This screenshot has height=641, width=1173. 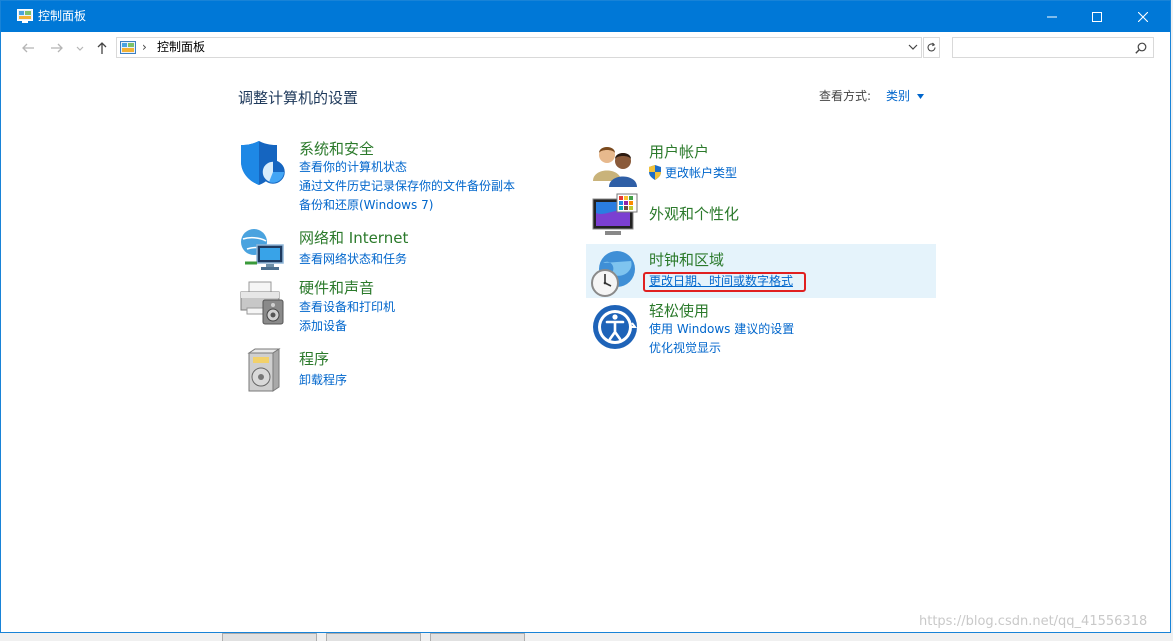 I want to click on network-icon, so click(x=263, y=249).